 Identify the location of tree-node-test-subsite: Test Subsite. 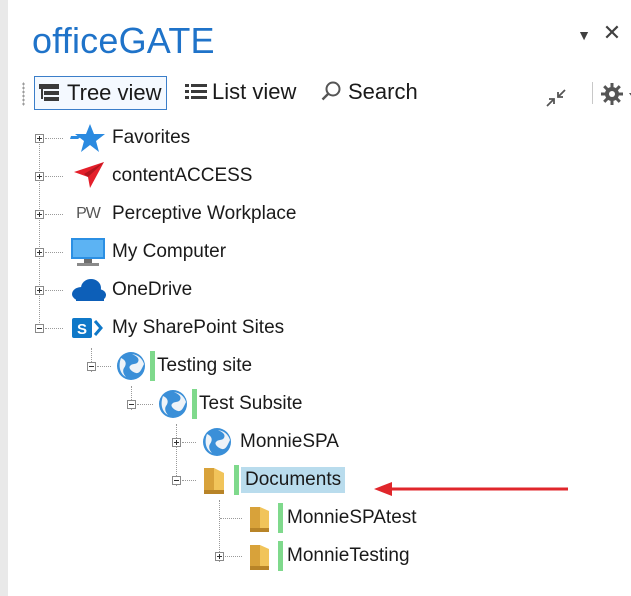
(230, 404).